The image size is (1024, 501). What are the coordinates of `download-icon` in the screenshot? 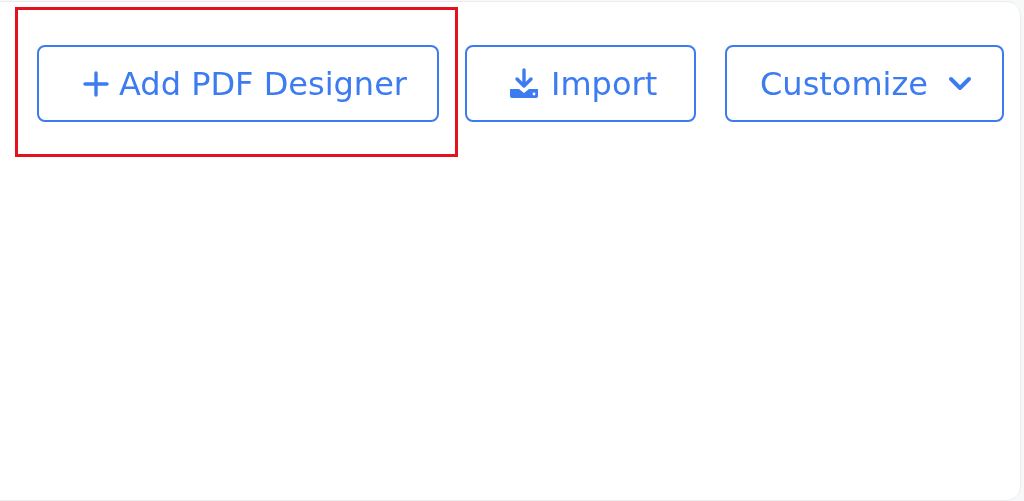 It's located at (524, 83).